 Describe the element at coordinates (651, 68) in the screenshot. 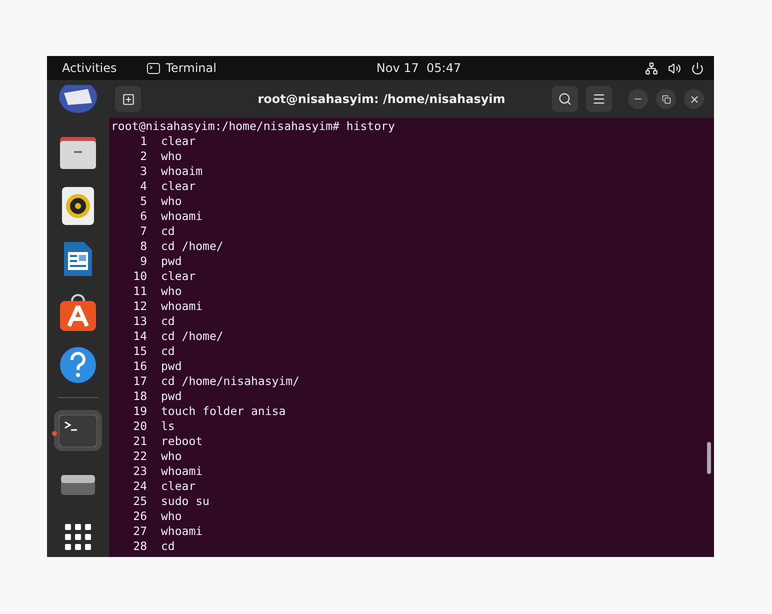

I see `network-icon` at that location.